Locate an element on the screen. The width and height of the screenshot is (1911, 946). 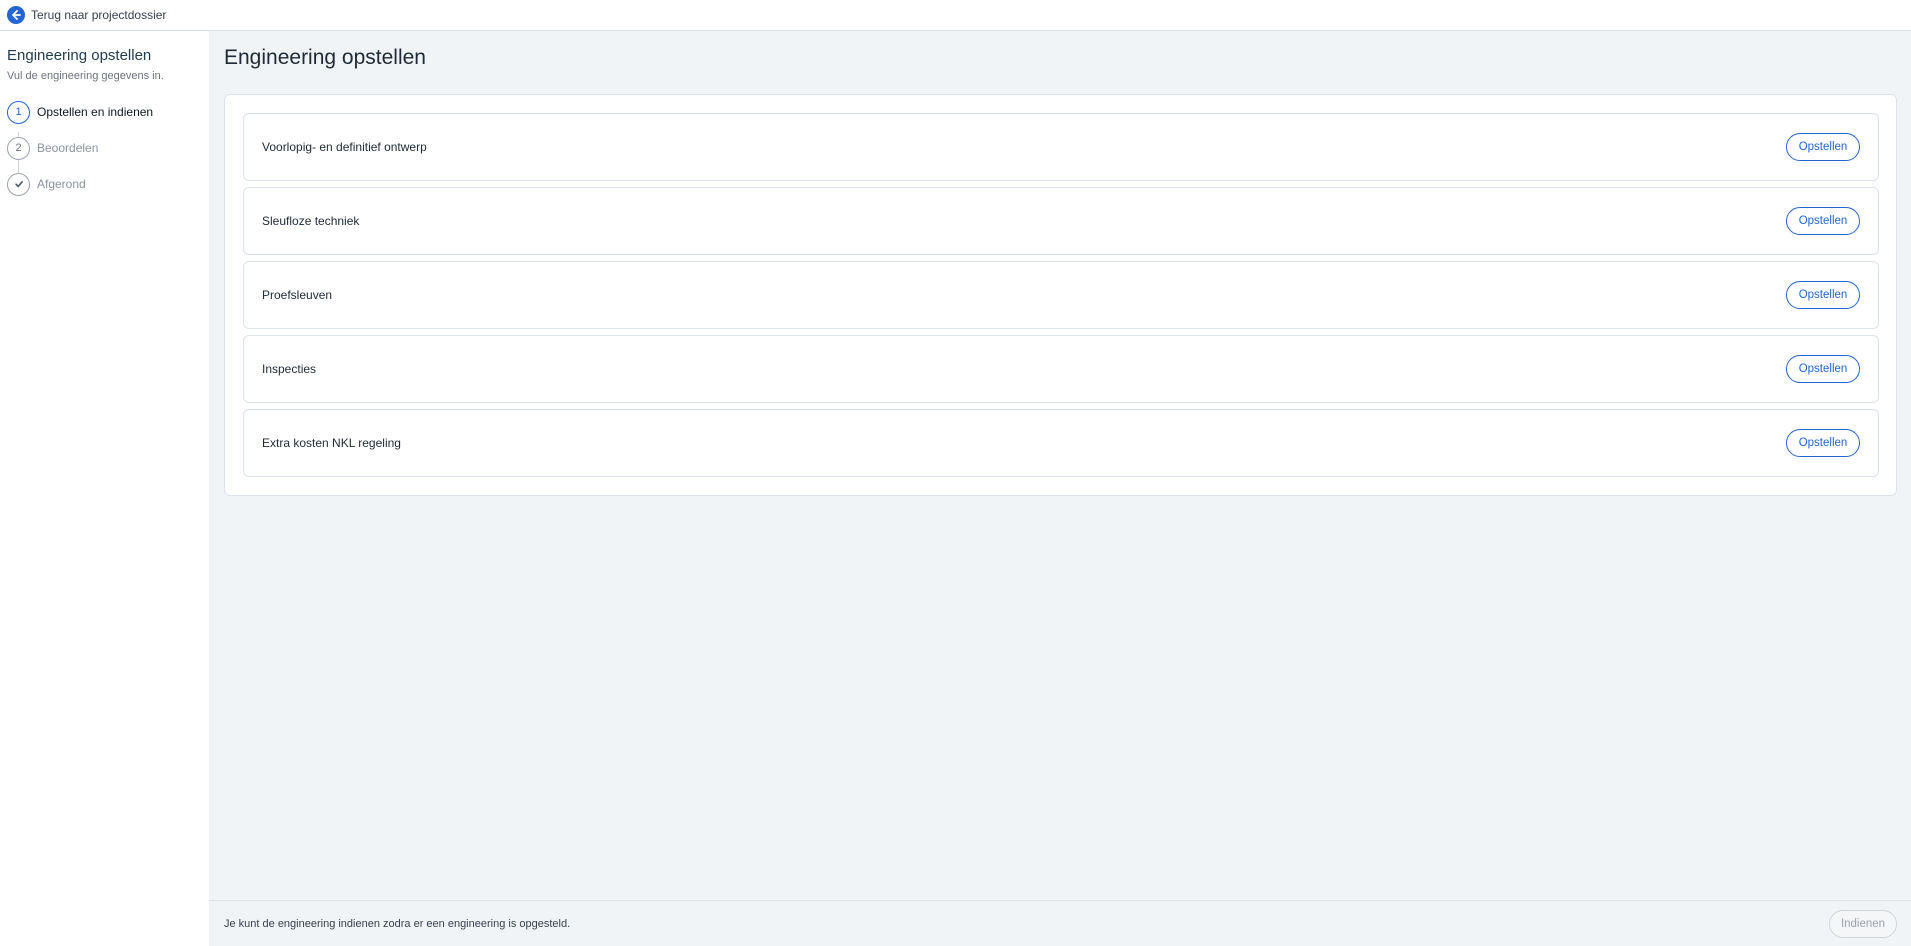
step-number: 2 is located at coordinates (18, 148).